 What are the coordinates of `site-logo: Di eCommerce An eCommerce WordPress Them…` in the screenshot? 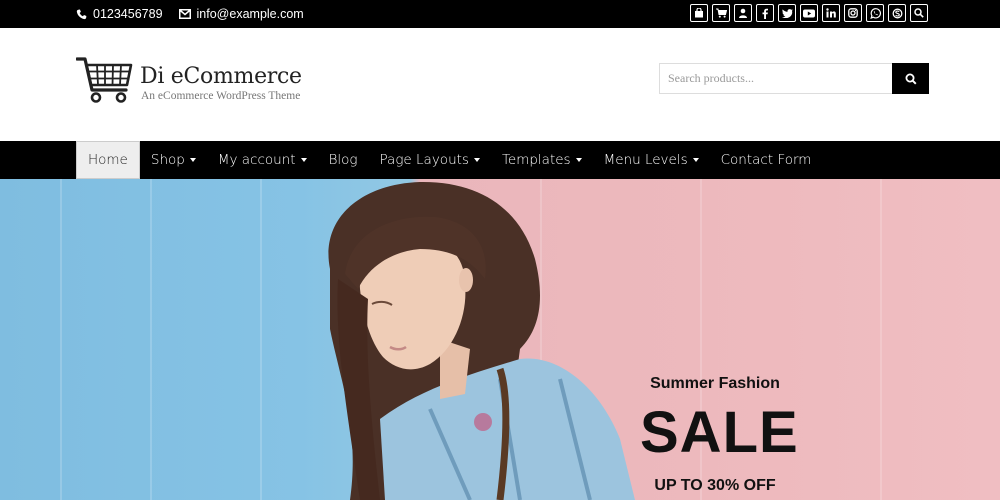 It's located at (189, 80).